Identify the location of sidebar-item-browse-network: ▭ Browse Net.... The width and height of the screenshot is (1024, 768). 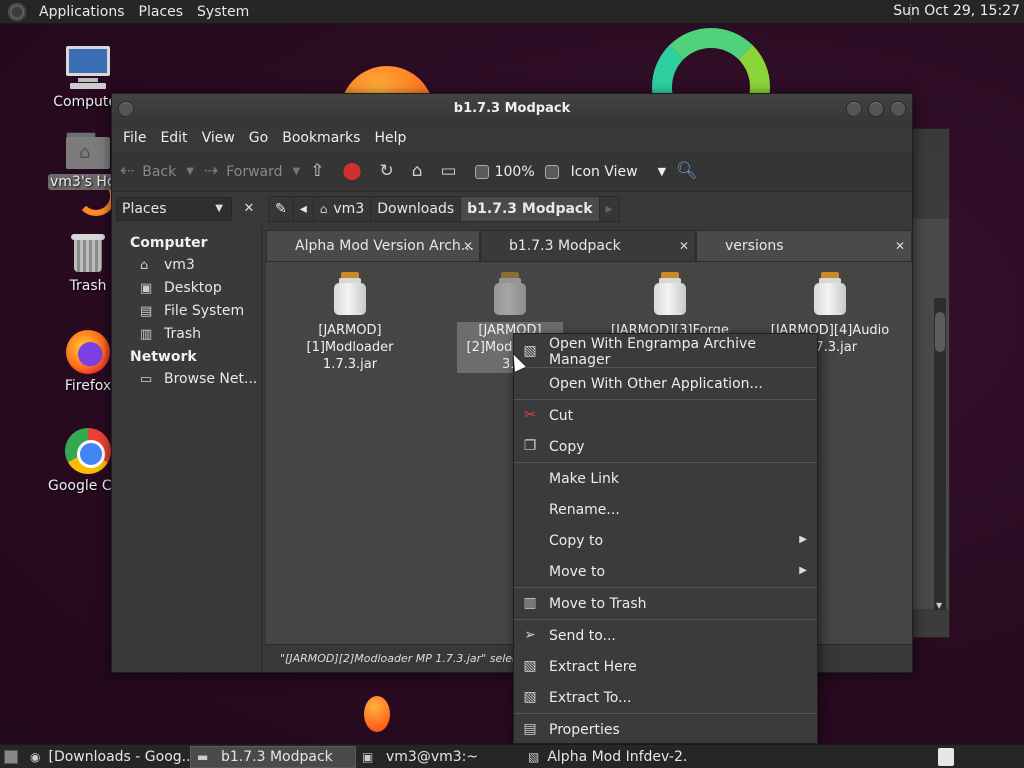
(186, 379).